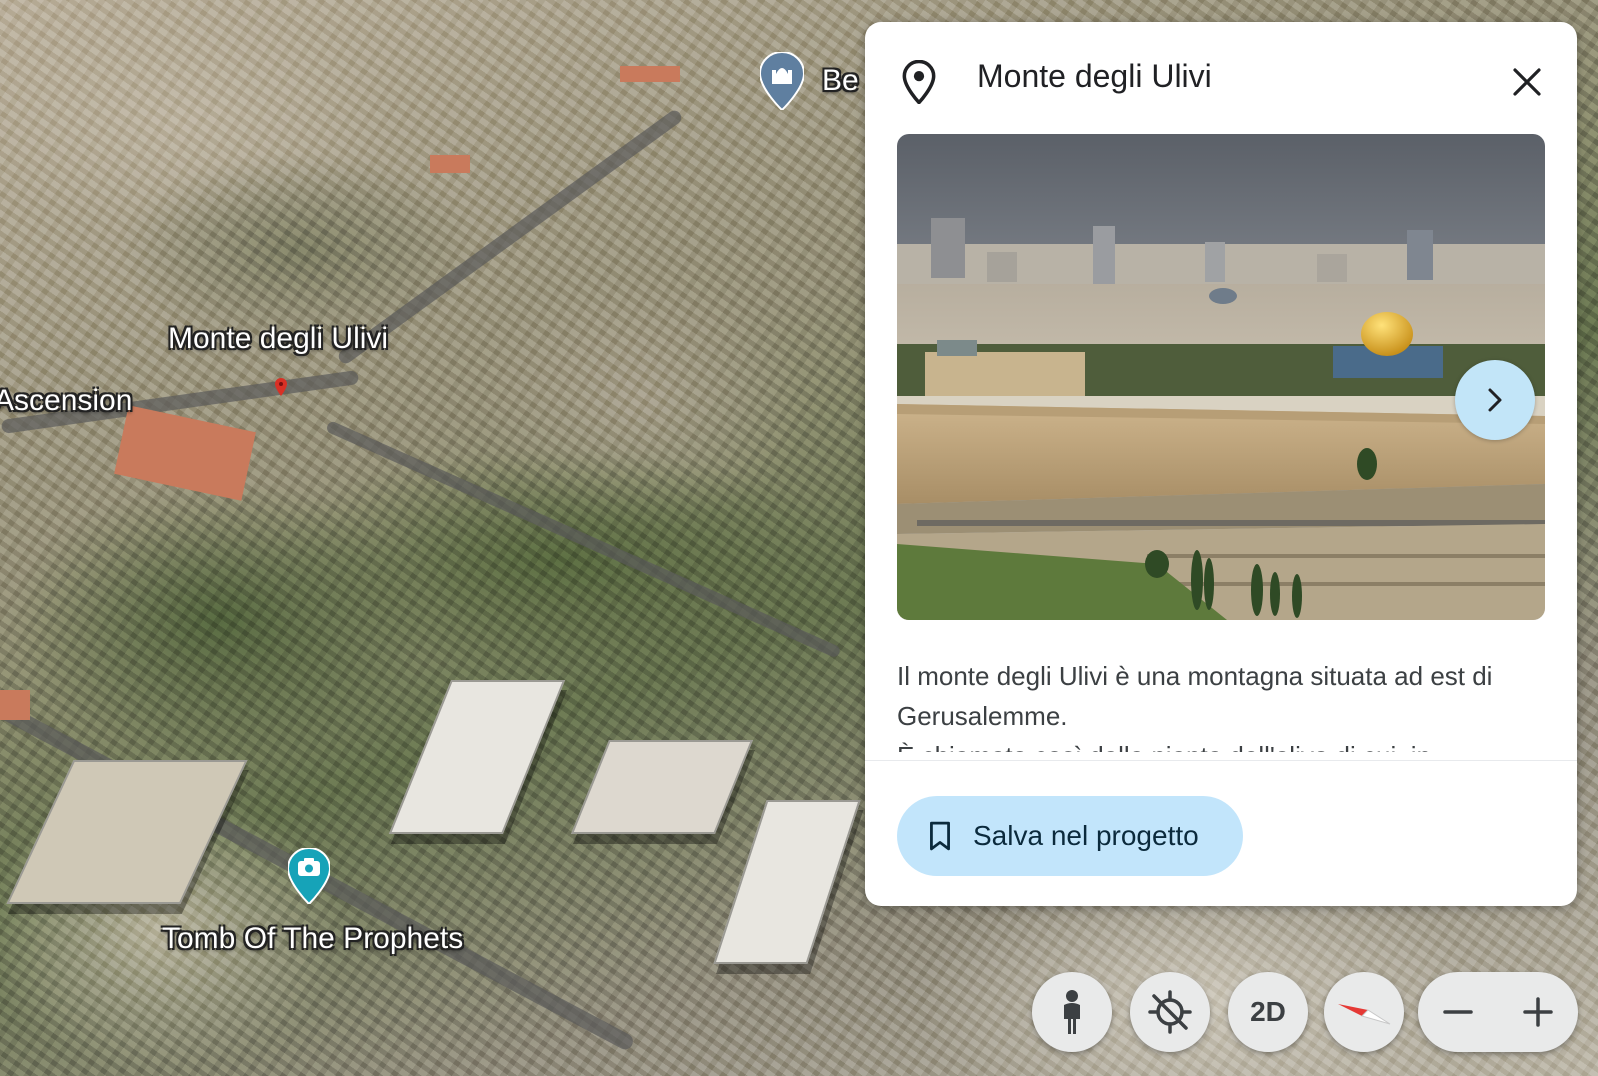 The width and height of the screenshot is (1598, 1076). I want to click on zoom-controls, so click(1498, 1012).